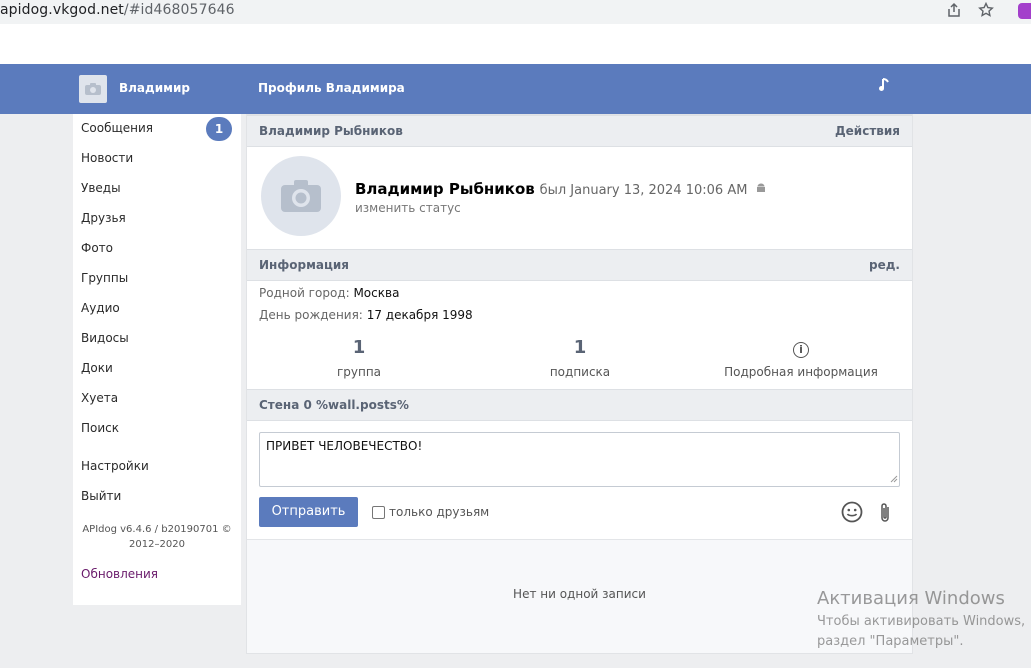  I want to click on attach-icon, so click(885, 513).